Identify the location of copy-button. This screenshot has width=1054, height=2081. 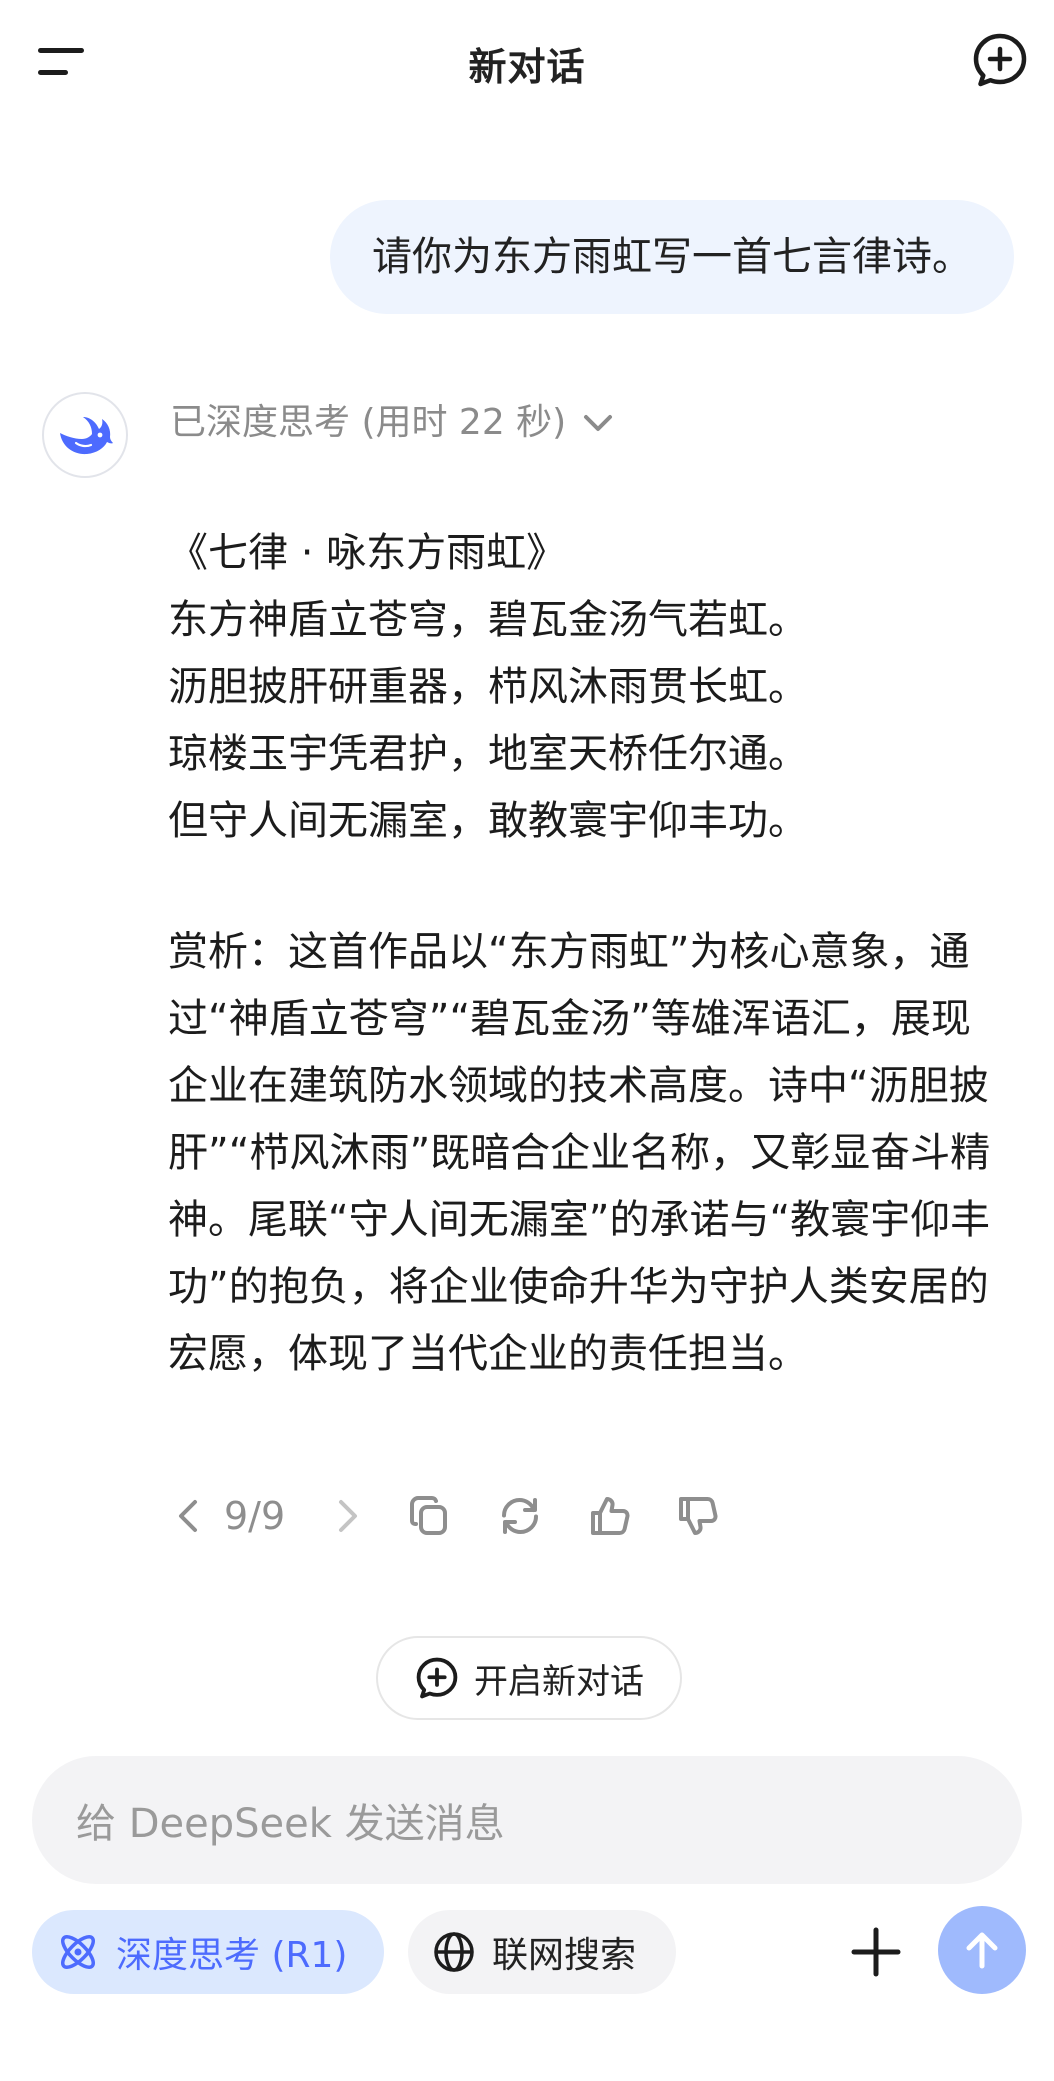
(430, 1516).